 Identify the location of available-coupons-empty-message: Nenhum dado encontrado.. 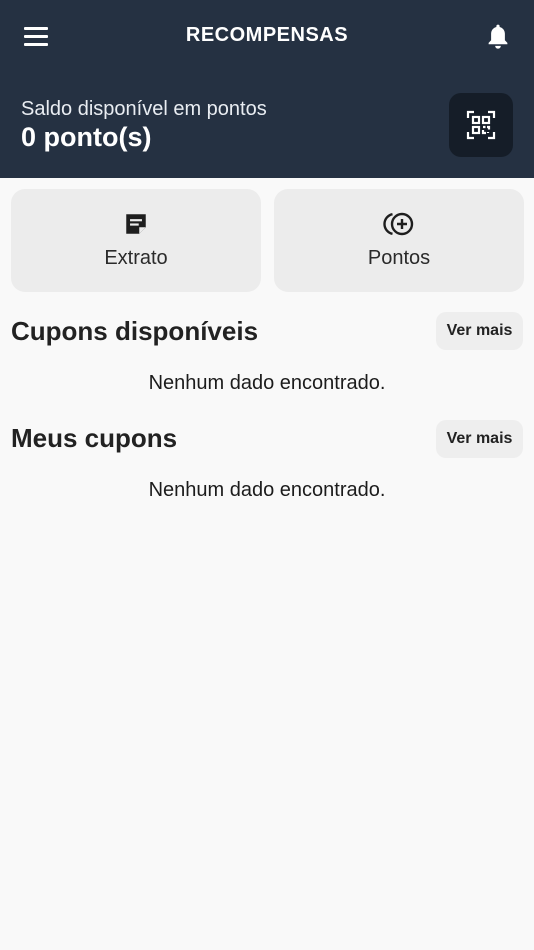
(267, 383).